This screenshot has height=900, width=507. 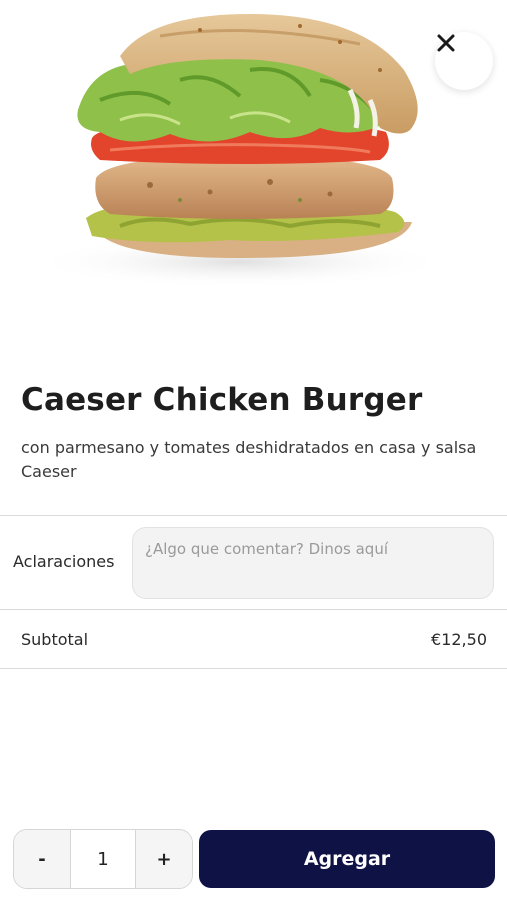 What do you see at coordinates (222, 400) in the screenshot?
I see `product-title: Caeser Chicken Burger` at bounding box center [222, 400].